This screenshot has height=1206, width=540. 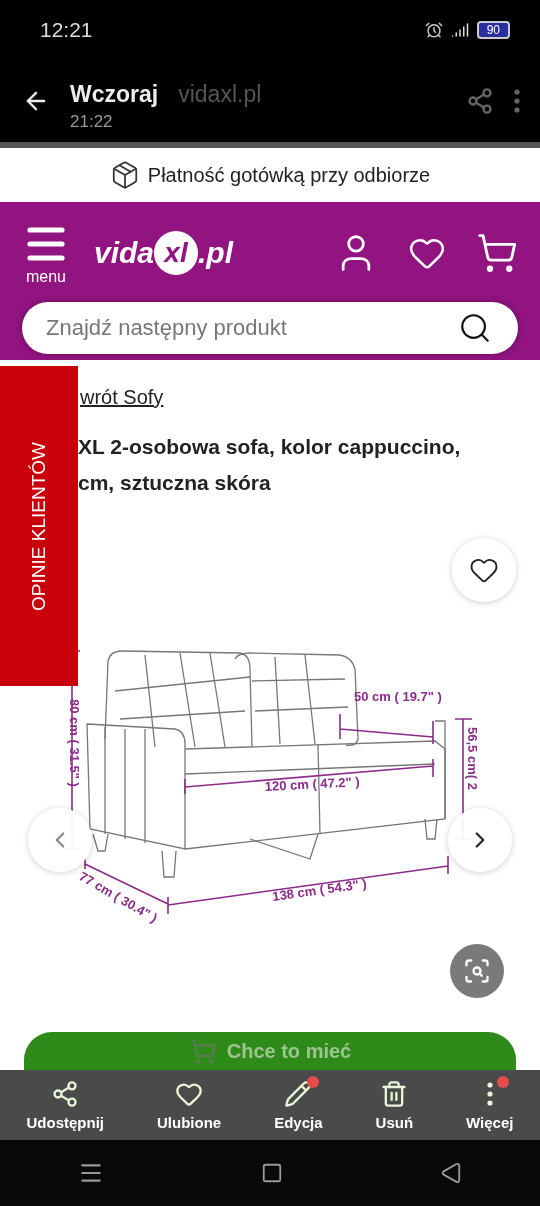 I want to click on toolbar-button: Więcej, so click(x=490, y=1105).